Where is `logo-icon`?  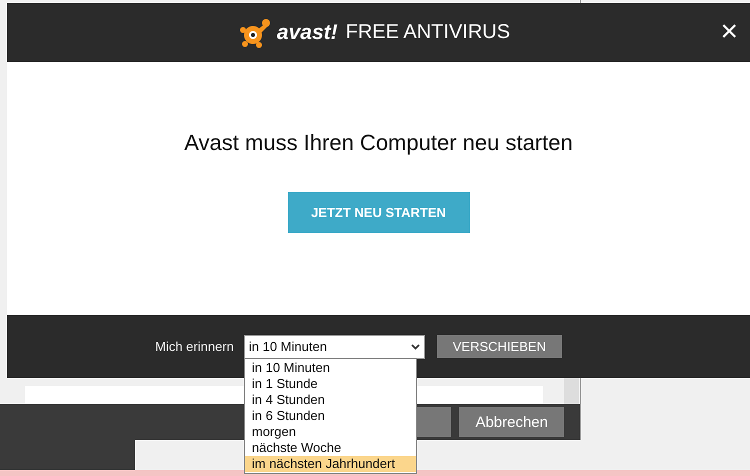
logo-icon is located at coordinates (255, 33).